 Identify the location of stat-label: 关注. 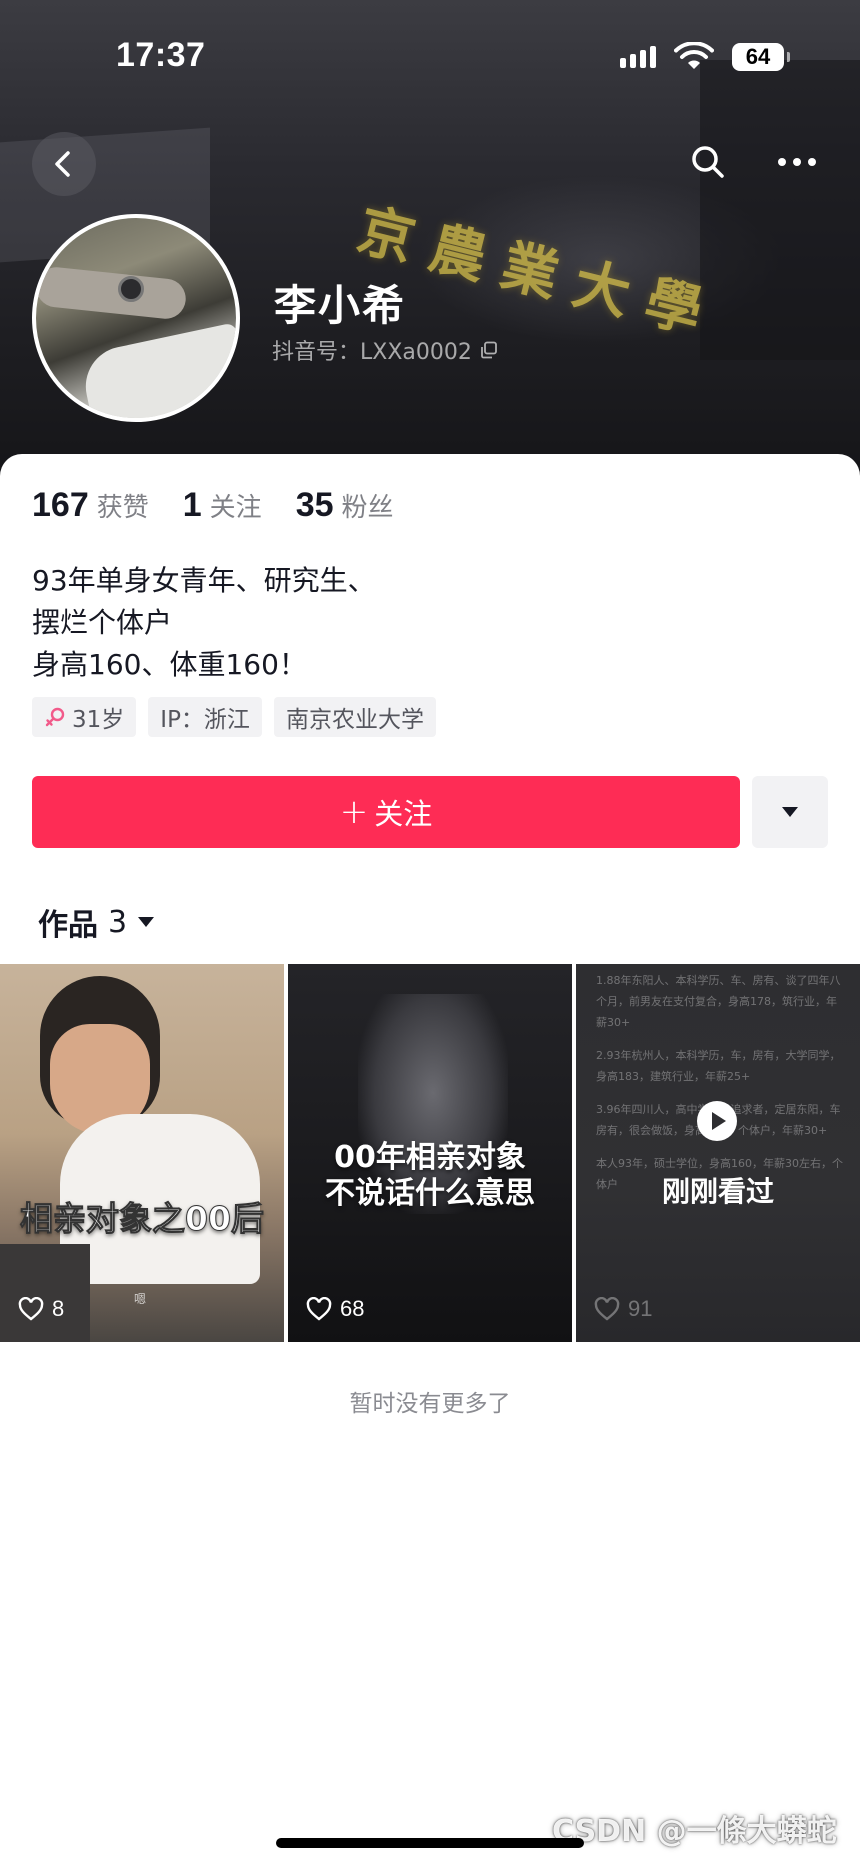
(235, 508).